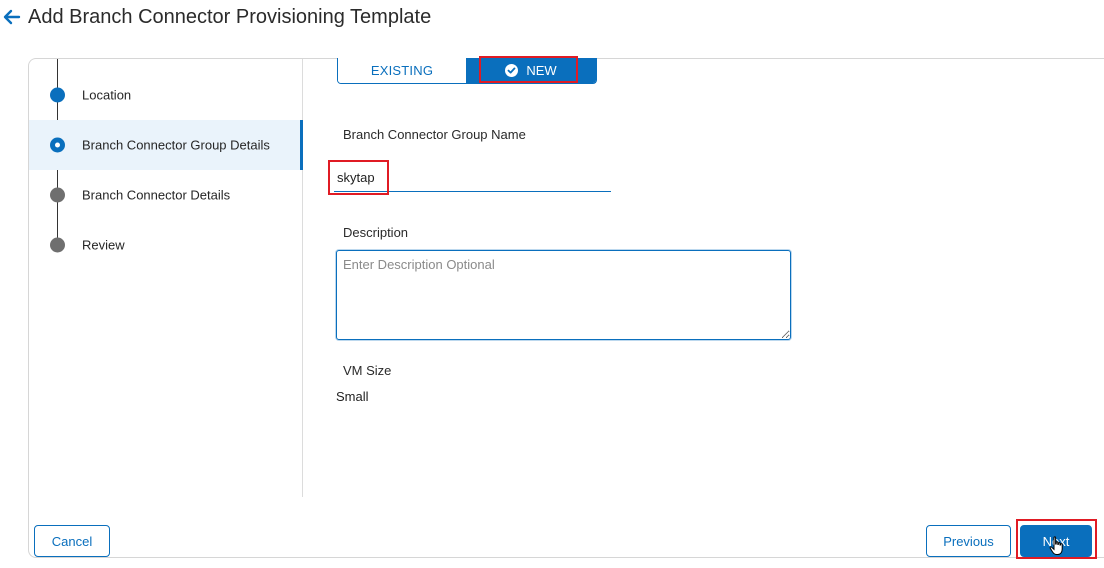  Describe the element at coordinates (512, 70) in the screenshot. I see `check-circle-icon` at that location.